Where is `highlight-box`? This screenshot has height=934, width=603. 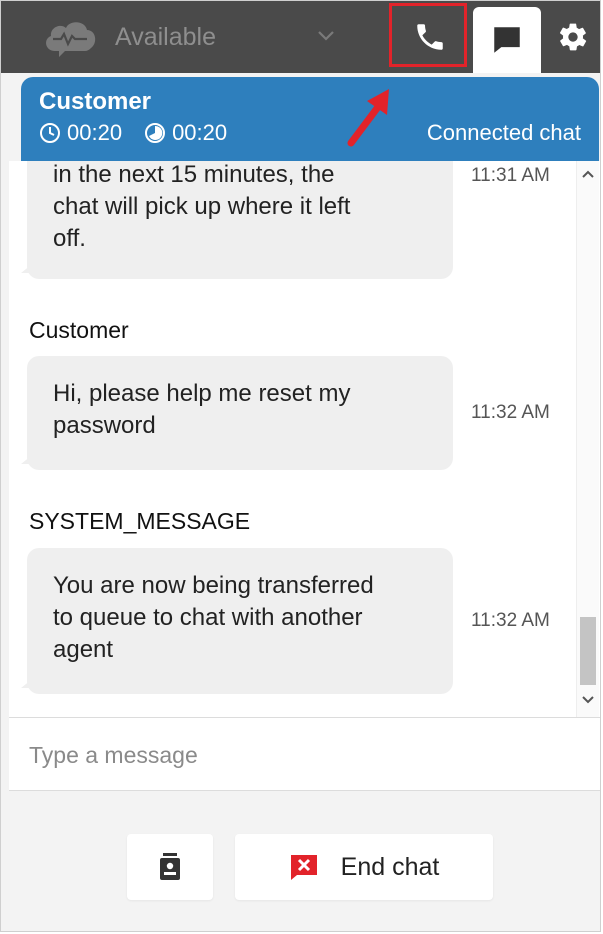 highlight-box is located at coordinates (428, 35).